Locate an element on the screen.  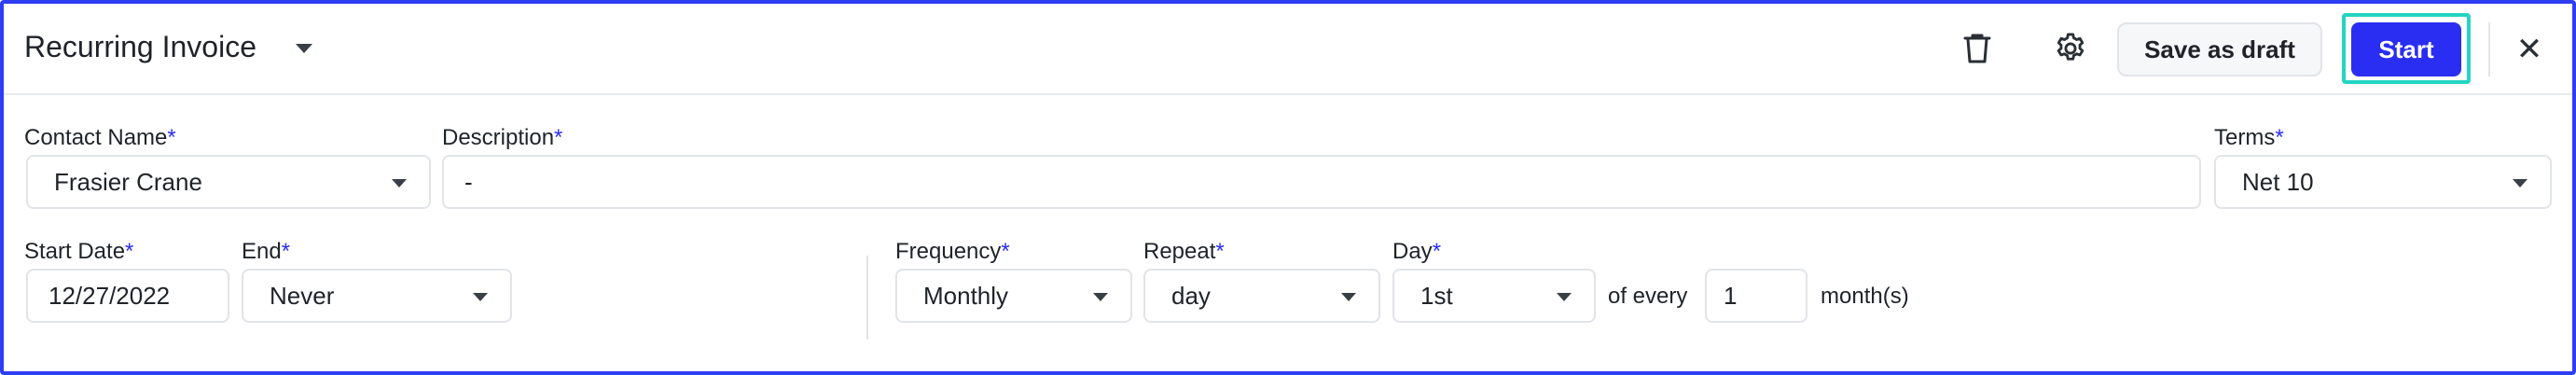
close-button: ✕ is located at coordinates (2529, 49).